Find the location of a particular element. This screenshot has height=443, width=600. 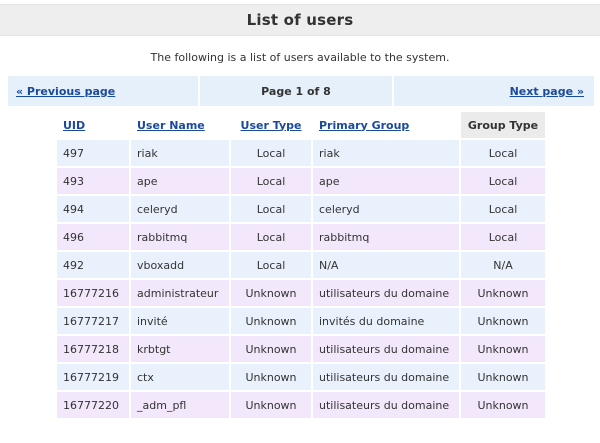

column-header-user-name: User Name is located at coordinates (180, 125).